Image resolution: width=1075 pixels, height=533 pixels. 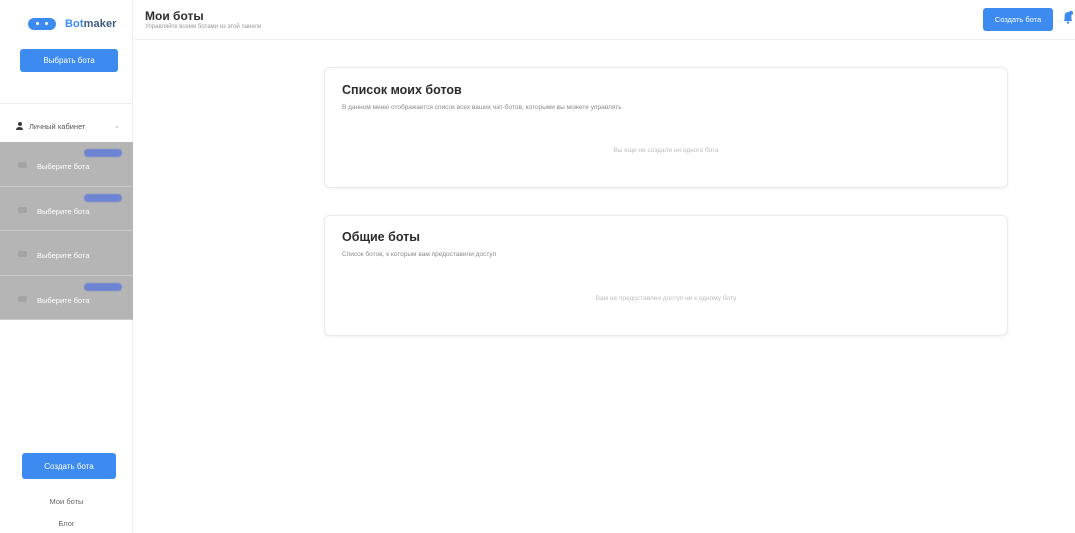 What do you see at coordinates (174, 16) in the screenshot?
I see `page-title: Мои боты` at bounding box center [174, 16].